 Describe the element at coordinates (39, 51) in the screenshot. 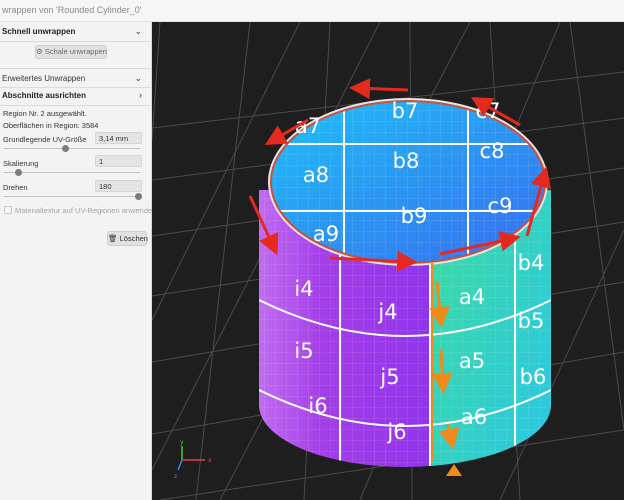

I see `unwrap-icon: ⚙` at that location.